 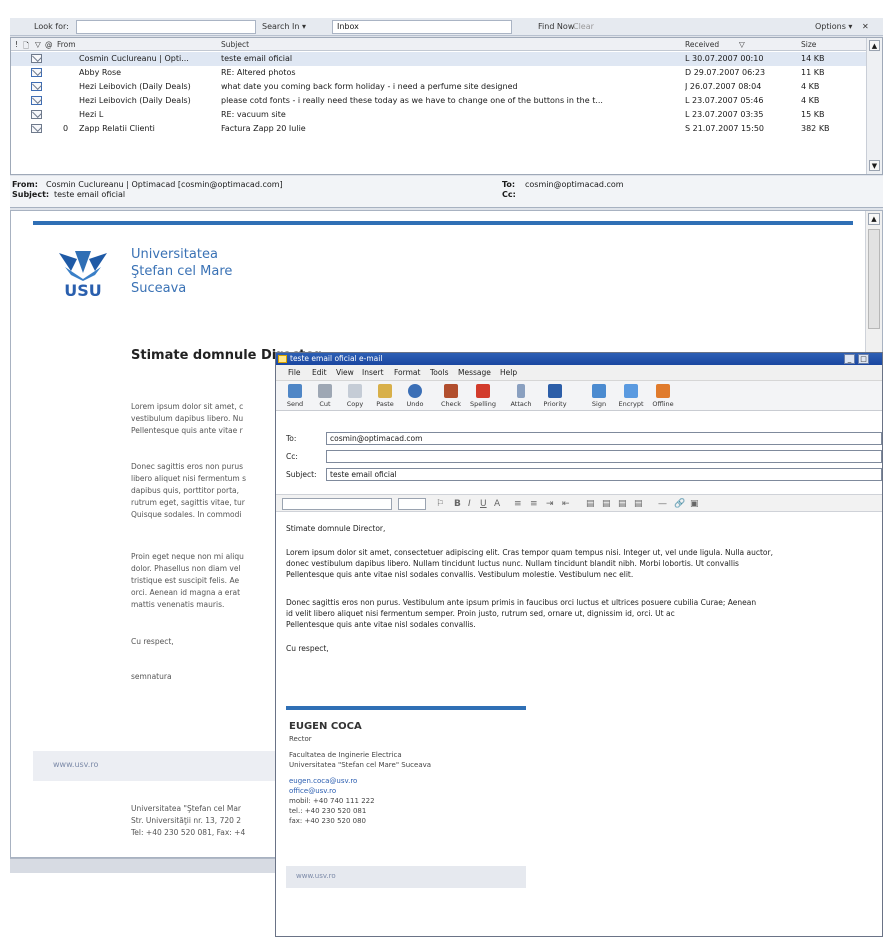 I want to click on menu-file: File, so click(x=294, y=372).